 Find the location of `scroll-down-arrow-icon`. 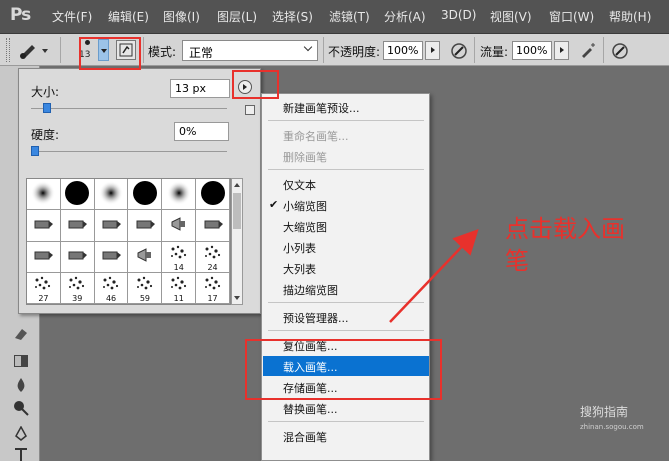

scroll-down-arrow-icon is located at coordinates (237, 298).